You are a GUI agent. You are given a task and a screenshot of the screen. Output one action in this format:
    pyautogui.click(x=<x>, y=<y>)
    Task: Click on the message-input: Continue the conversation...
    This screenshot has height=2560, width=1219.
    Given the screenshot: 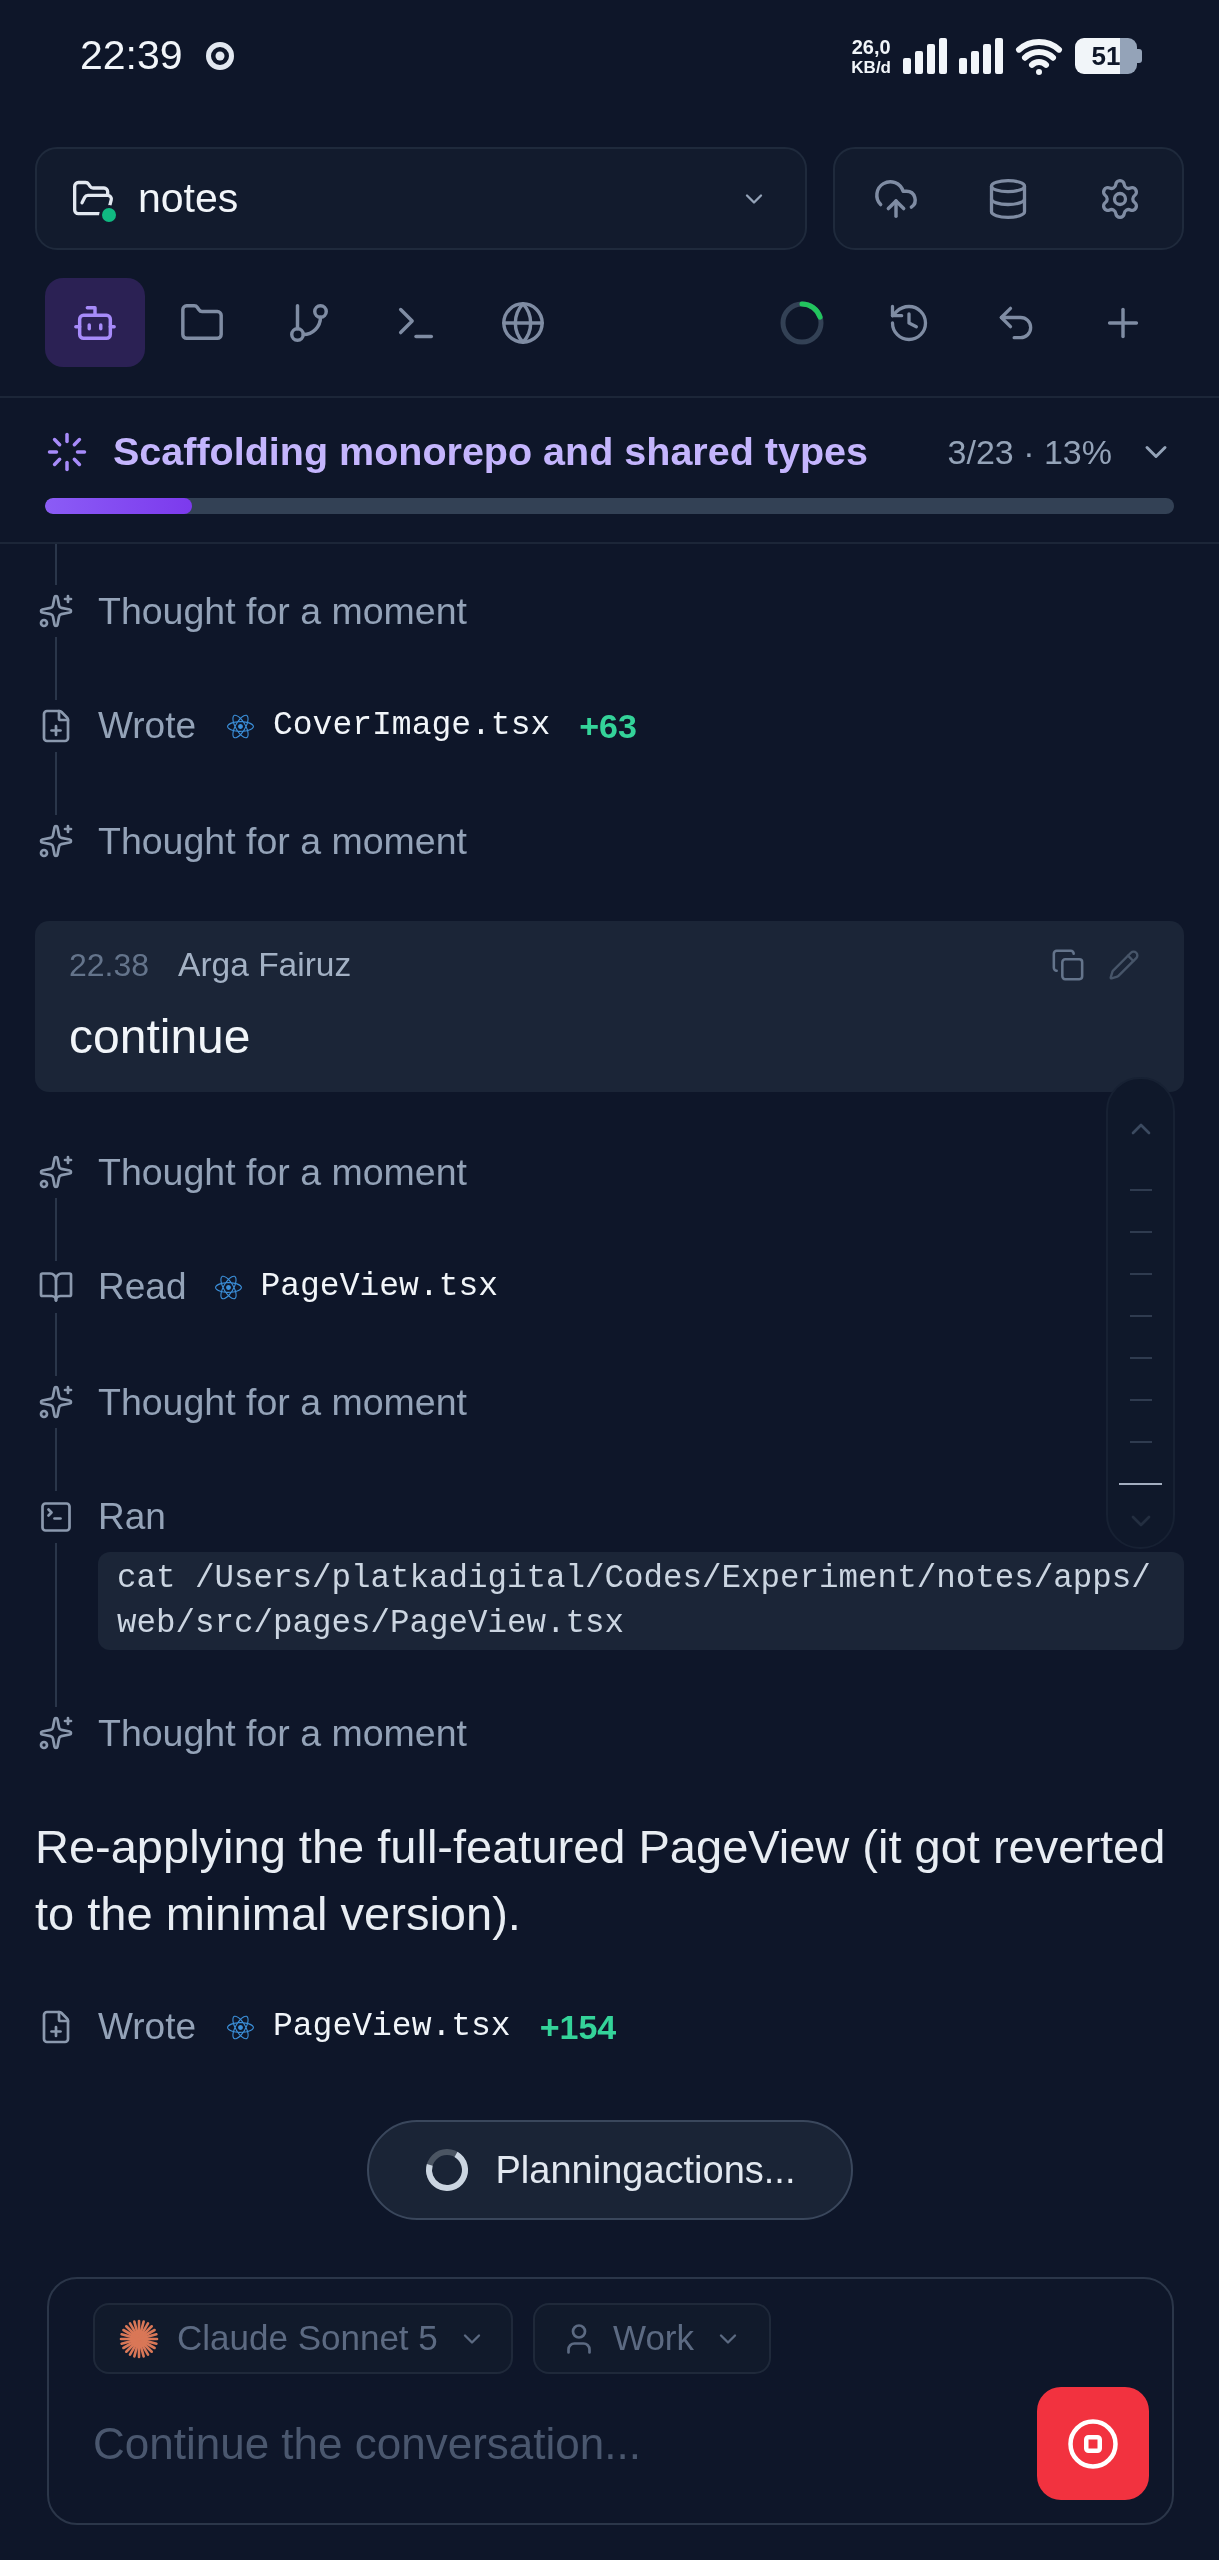 What is the action you would take?
    pyautogui.click(x=555, y=2443)
    